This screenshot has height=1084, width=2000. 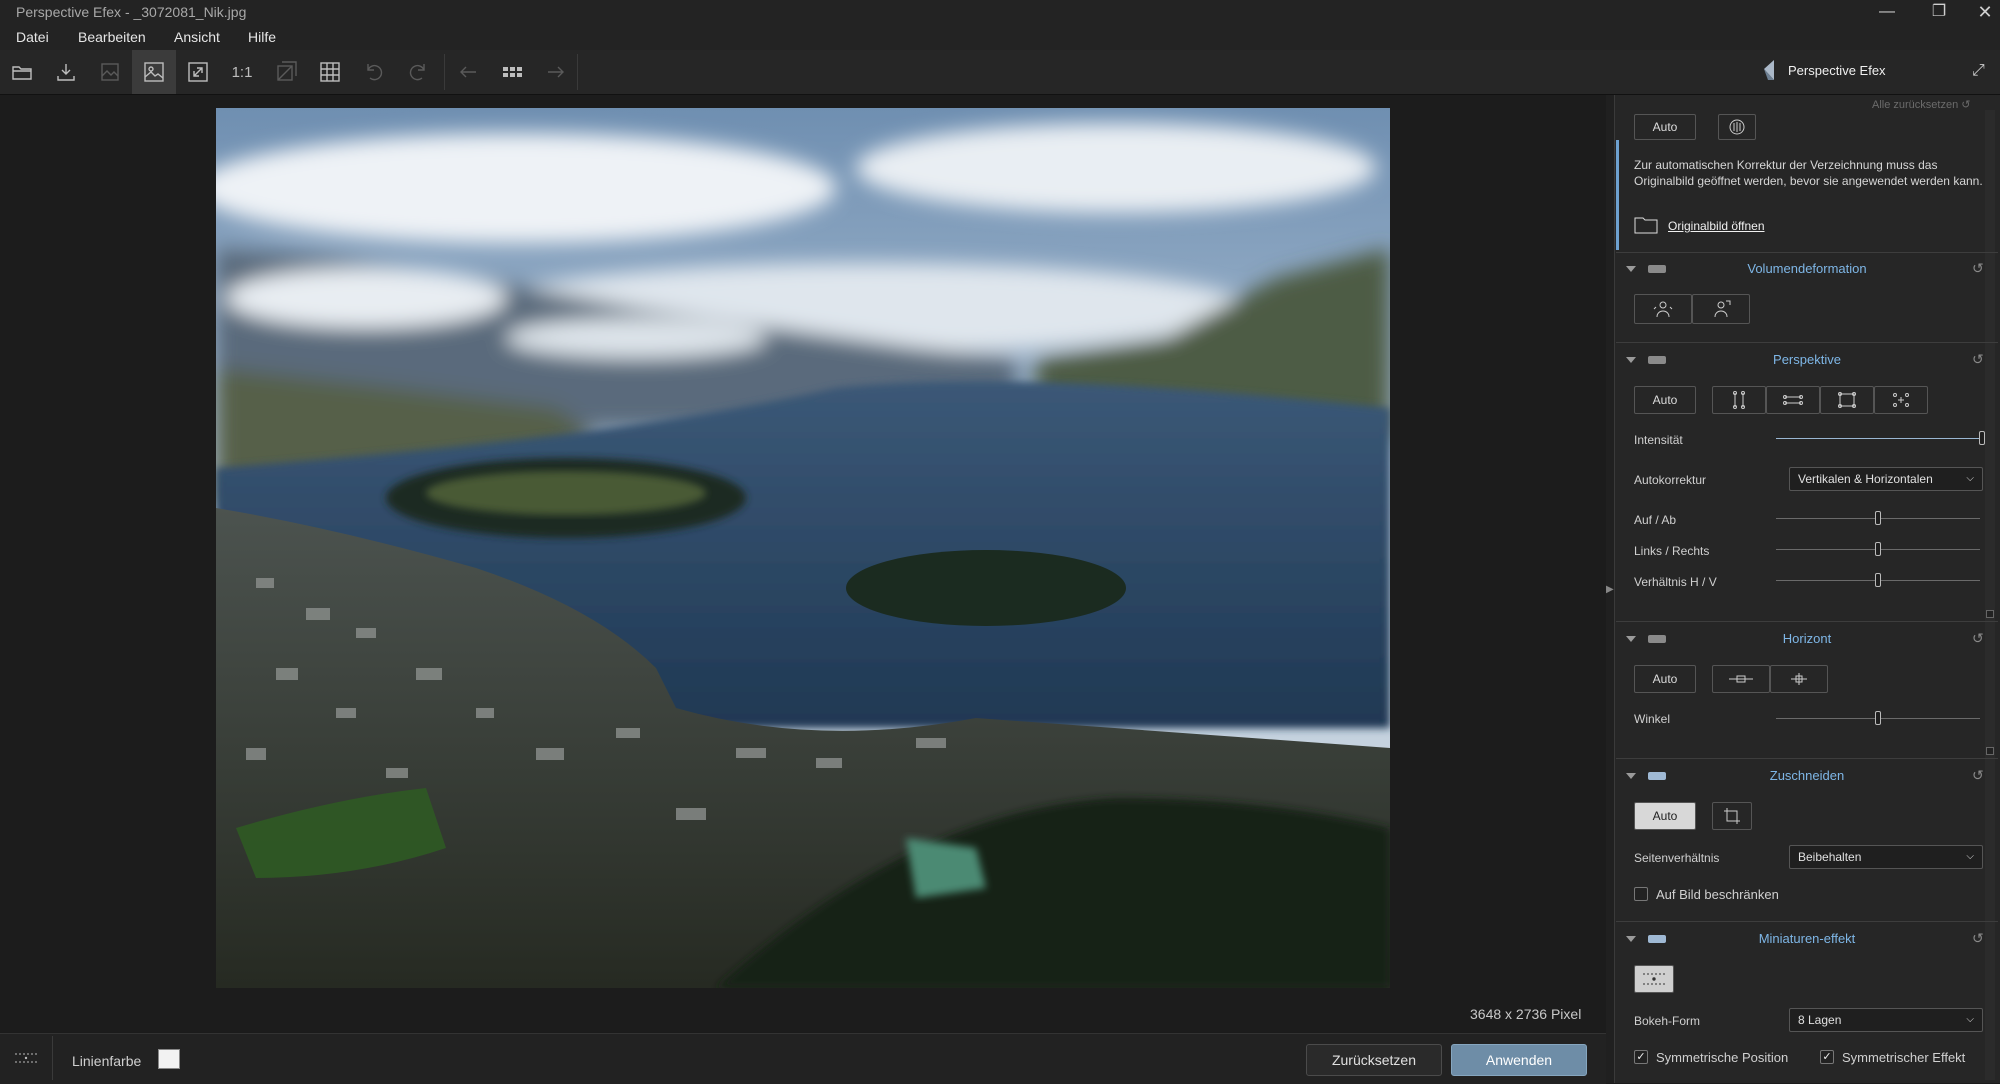 What do you see at coordinates (107, 1061) in the screenshot?
I see `line-color-label: Linienfarbe` at bounding box center [107, 1061].